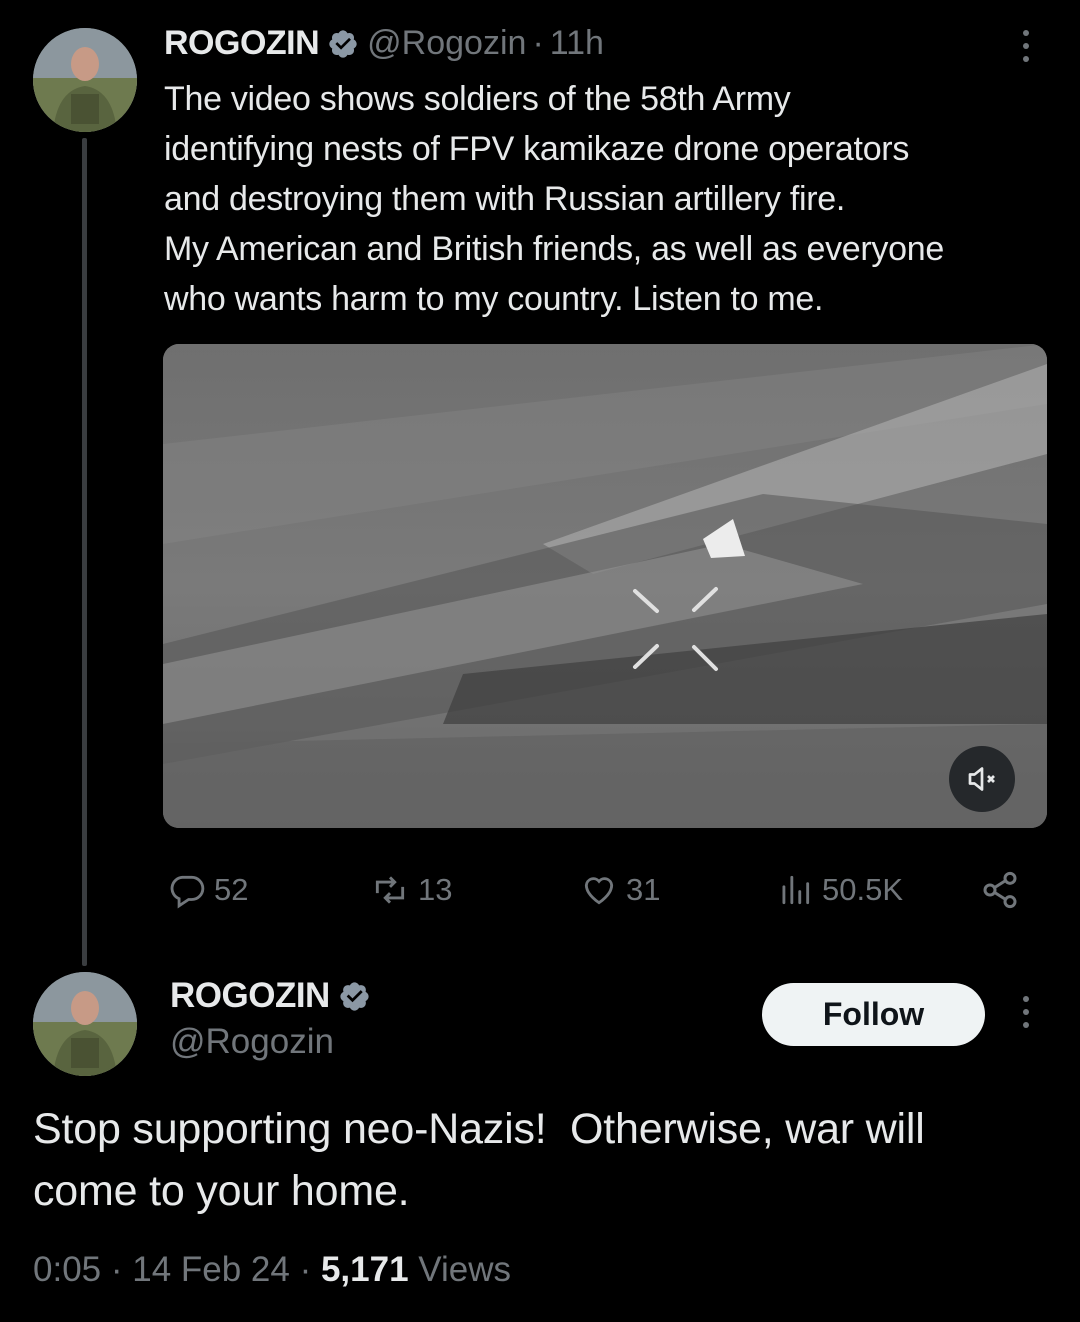 This screenshot has width=1080, height=1322. What do you see at coordinates (435, 889) in the screenshot?
I see `retweet-count: 13` at bounding box center [435, 889].